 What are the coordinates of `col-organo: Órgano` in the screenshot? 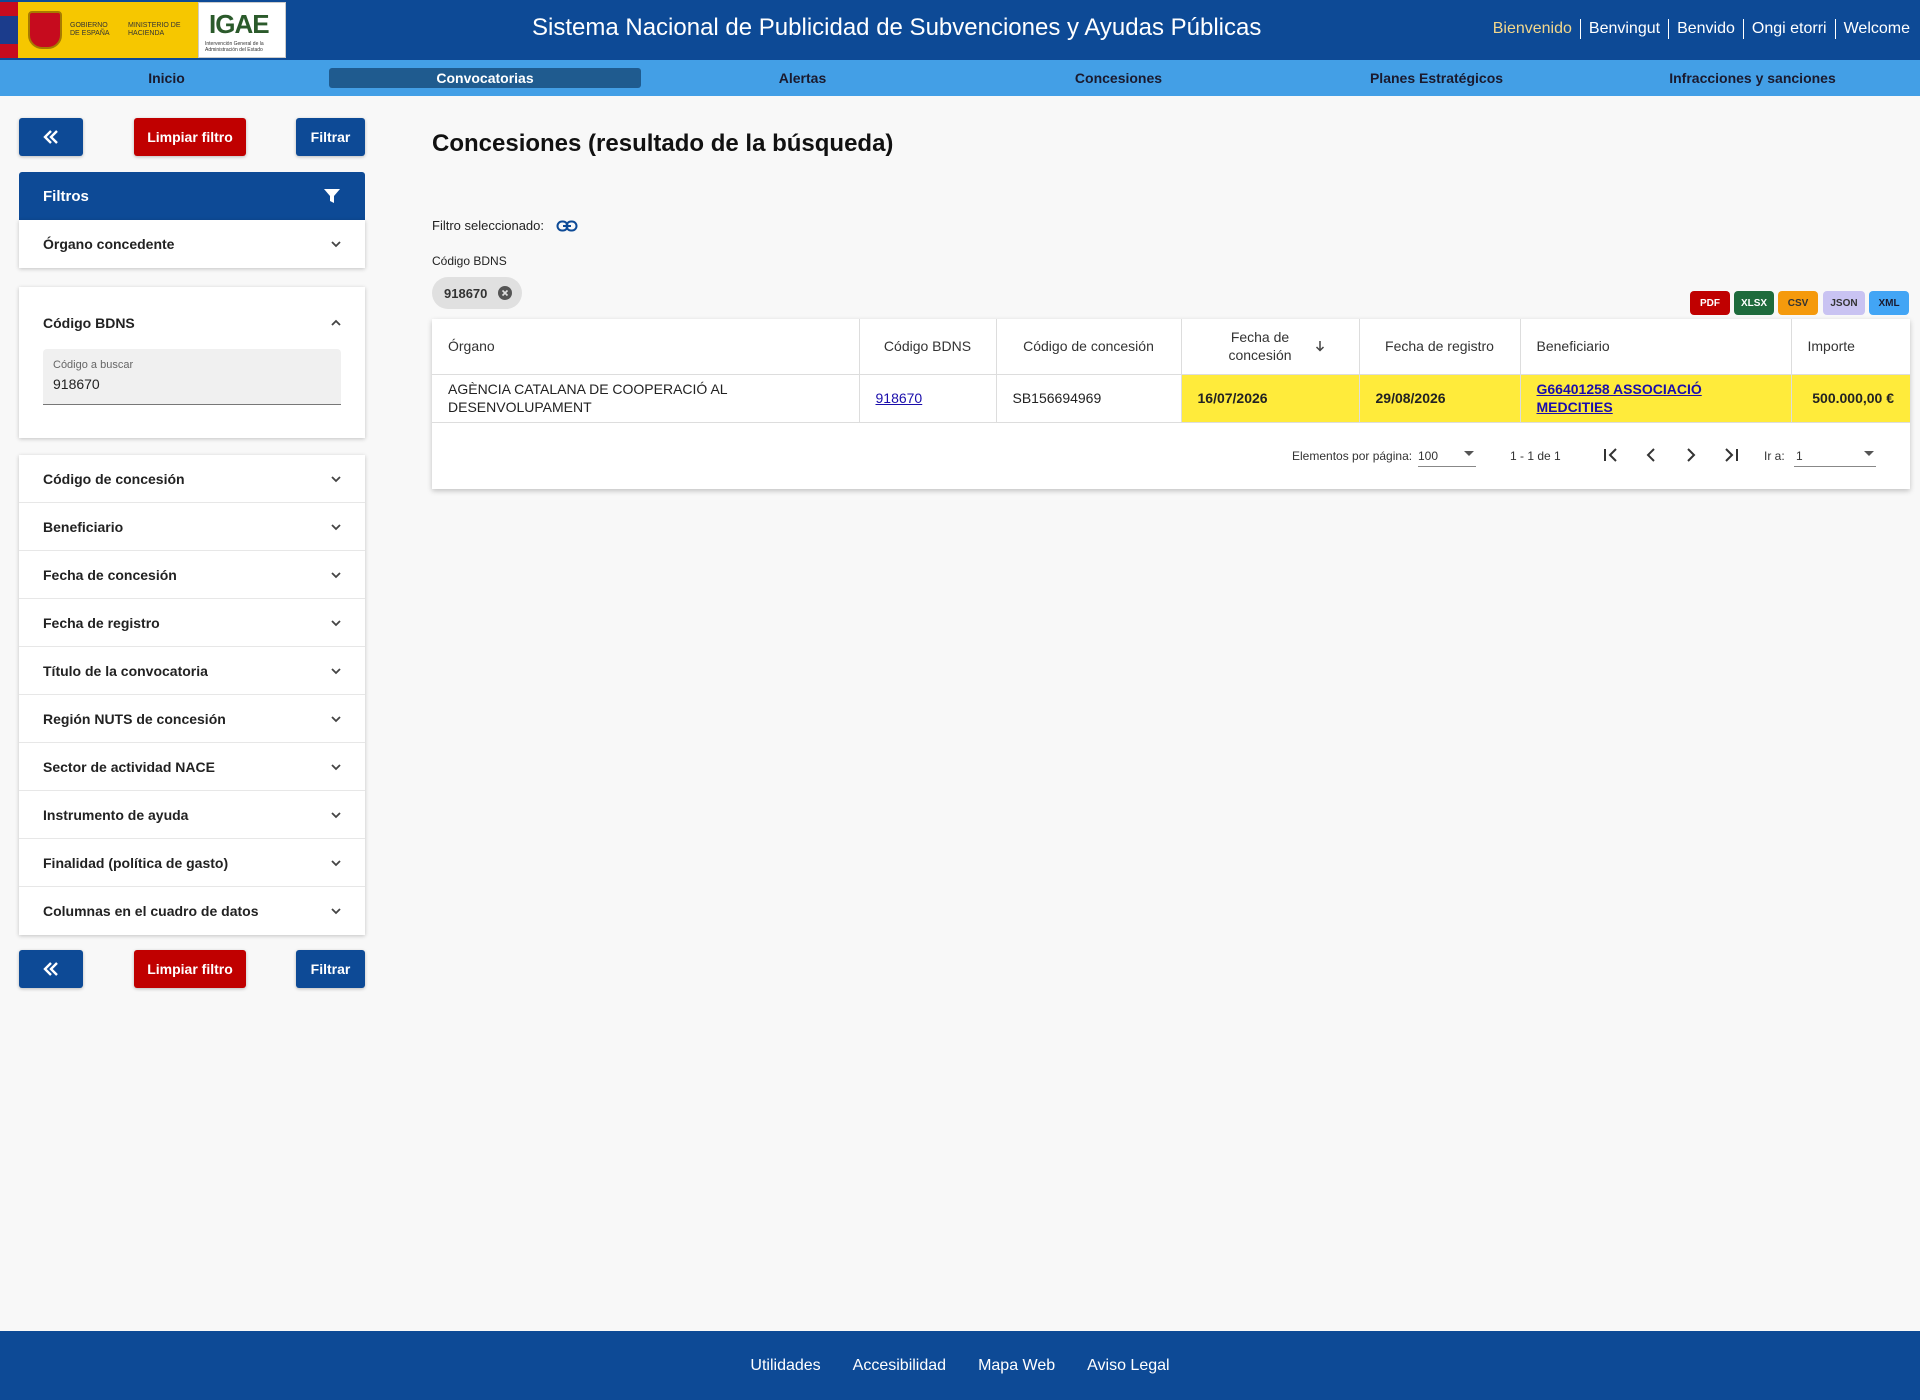 It's located at (646, 347).